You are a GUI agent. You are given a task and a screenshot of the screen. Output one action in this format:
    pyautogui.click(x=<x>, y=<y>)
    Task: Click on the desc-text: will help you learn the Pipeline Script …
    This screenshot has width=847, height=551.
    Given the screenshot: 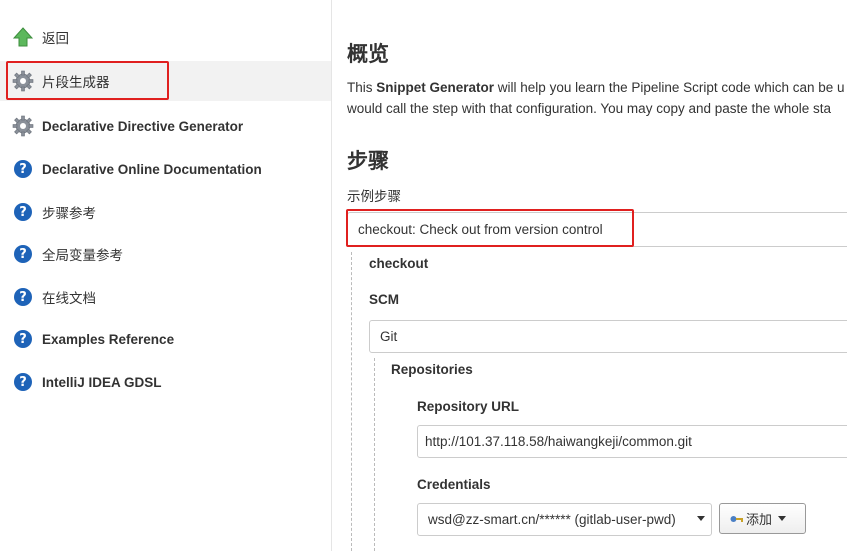 What is the action you would take?
    pyautogui.click(x=669, y=87)
    